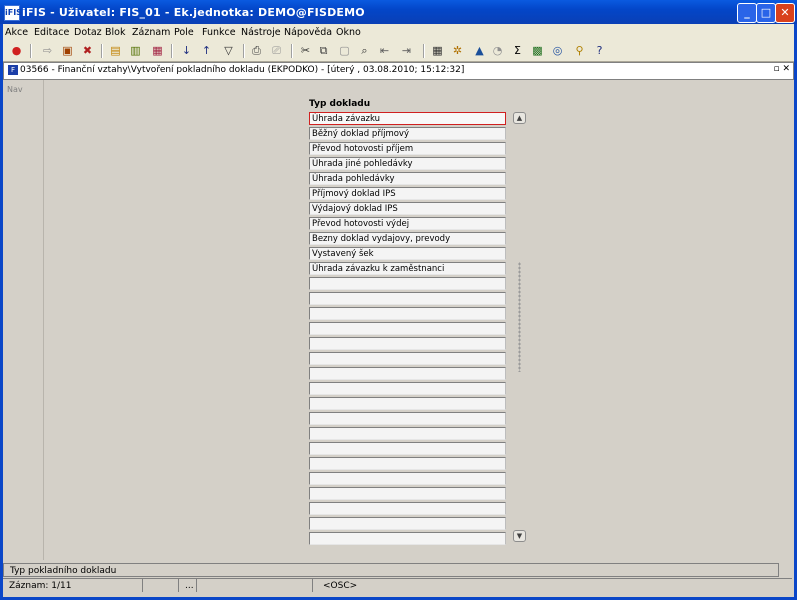 This screenshot has width=797, height=600. Describe the element at coordinates (407, 193) in the screenshot. I see `list-item: Příjmový doklad IPS` at that location.